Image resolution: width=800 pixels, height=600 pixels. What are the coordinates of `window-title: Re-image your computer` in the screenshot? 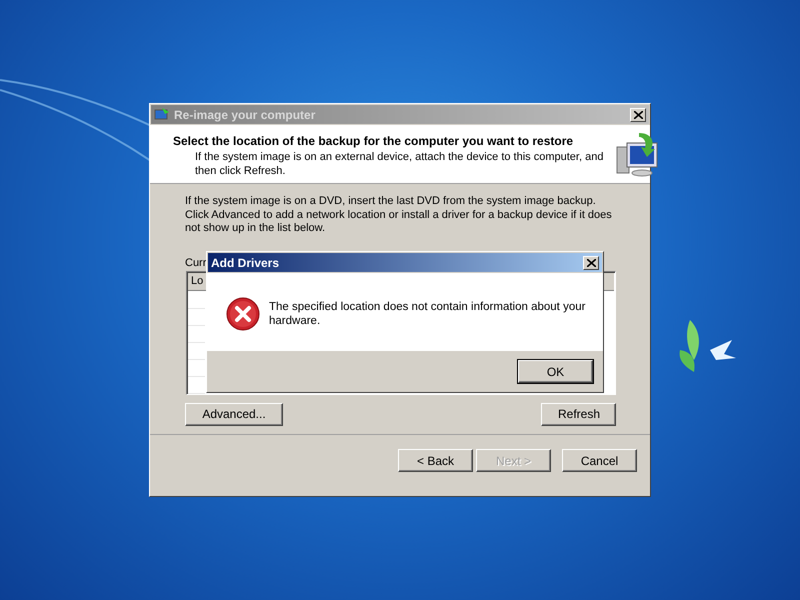 It's located at (245, 115).